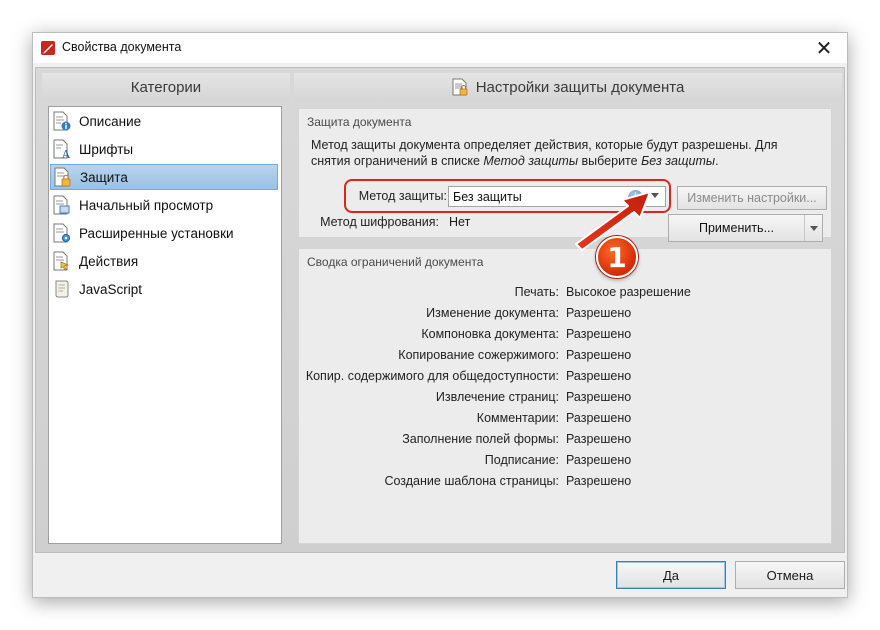 This screenshot has width=880, height=630. What do you see at coordinates (602, 292) in the screenshot?
I see `summary-row: Печать: Высокое разрешение` at bounding box center [602, 292].